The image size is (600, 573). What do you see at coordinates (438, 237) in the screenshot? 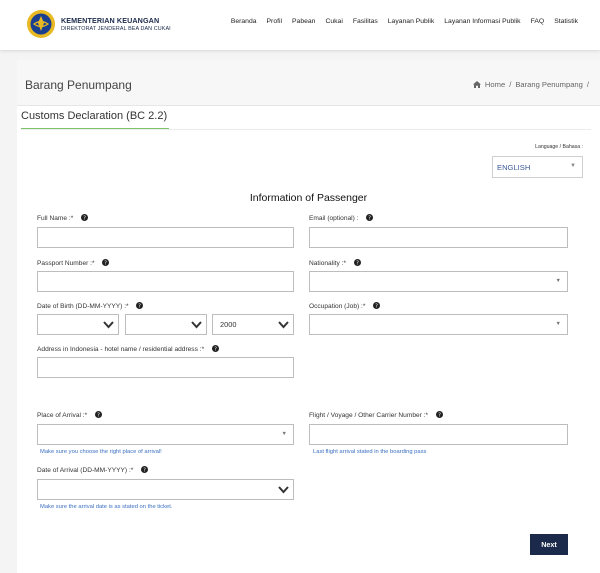
I see `email-input` at bounding box center [438, 237].